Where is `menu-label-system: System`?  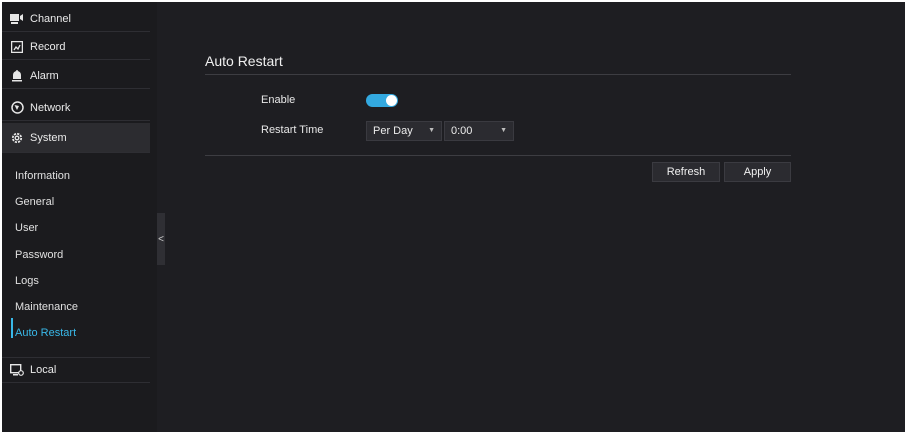 menu-label-system: System is located at coordinates (48, 137).